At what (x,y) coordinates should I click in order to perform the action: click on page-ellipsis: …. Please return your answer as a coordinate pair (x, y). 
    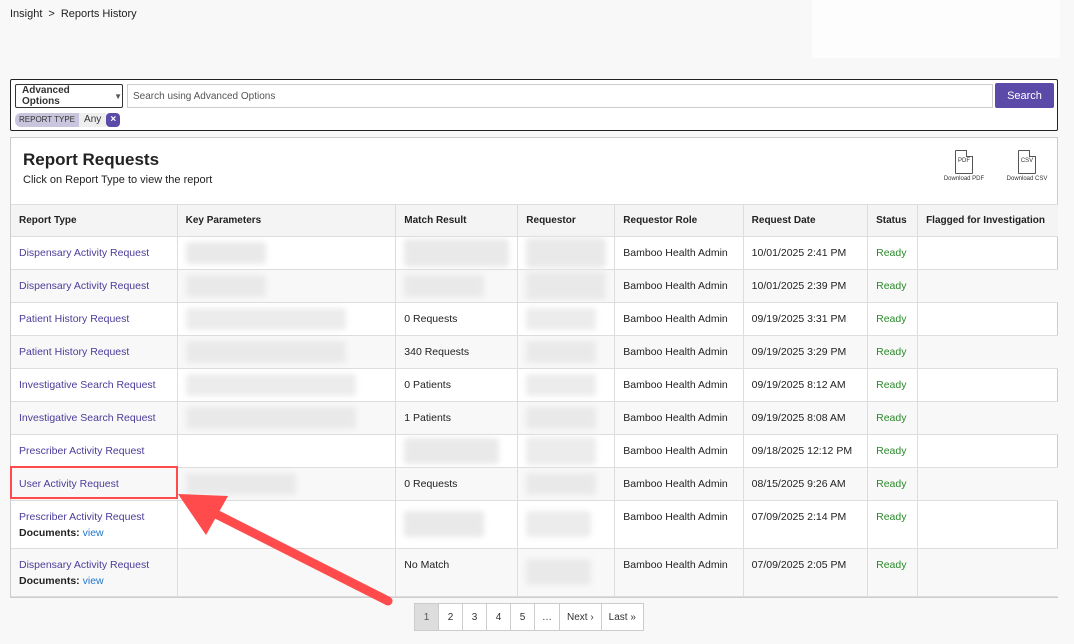
    Looking at the image, I should click on (547, 617).